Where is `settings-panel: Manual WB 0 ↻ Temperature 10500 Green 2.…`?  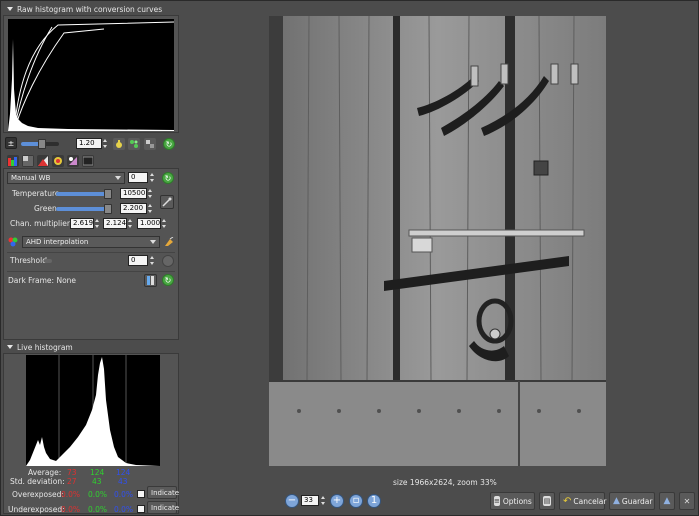
settings-panel: Manual WB 0 ↻ Temperature 10500 Green 2.… is located at coordinates (91, 254).